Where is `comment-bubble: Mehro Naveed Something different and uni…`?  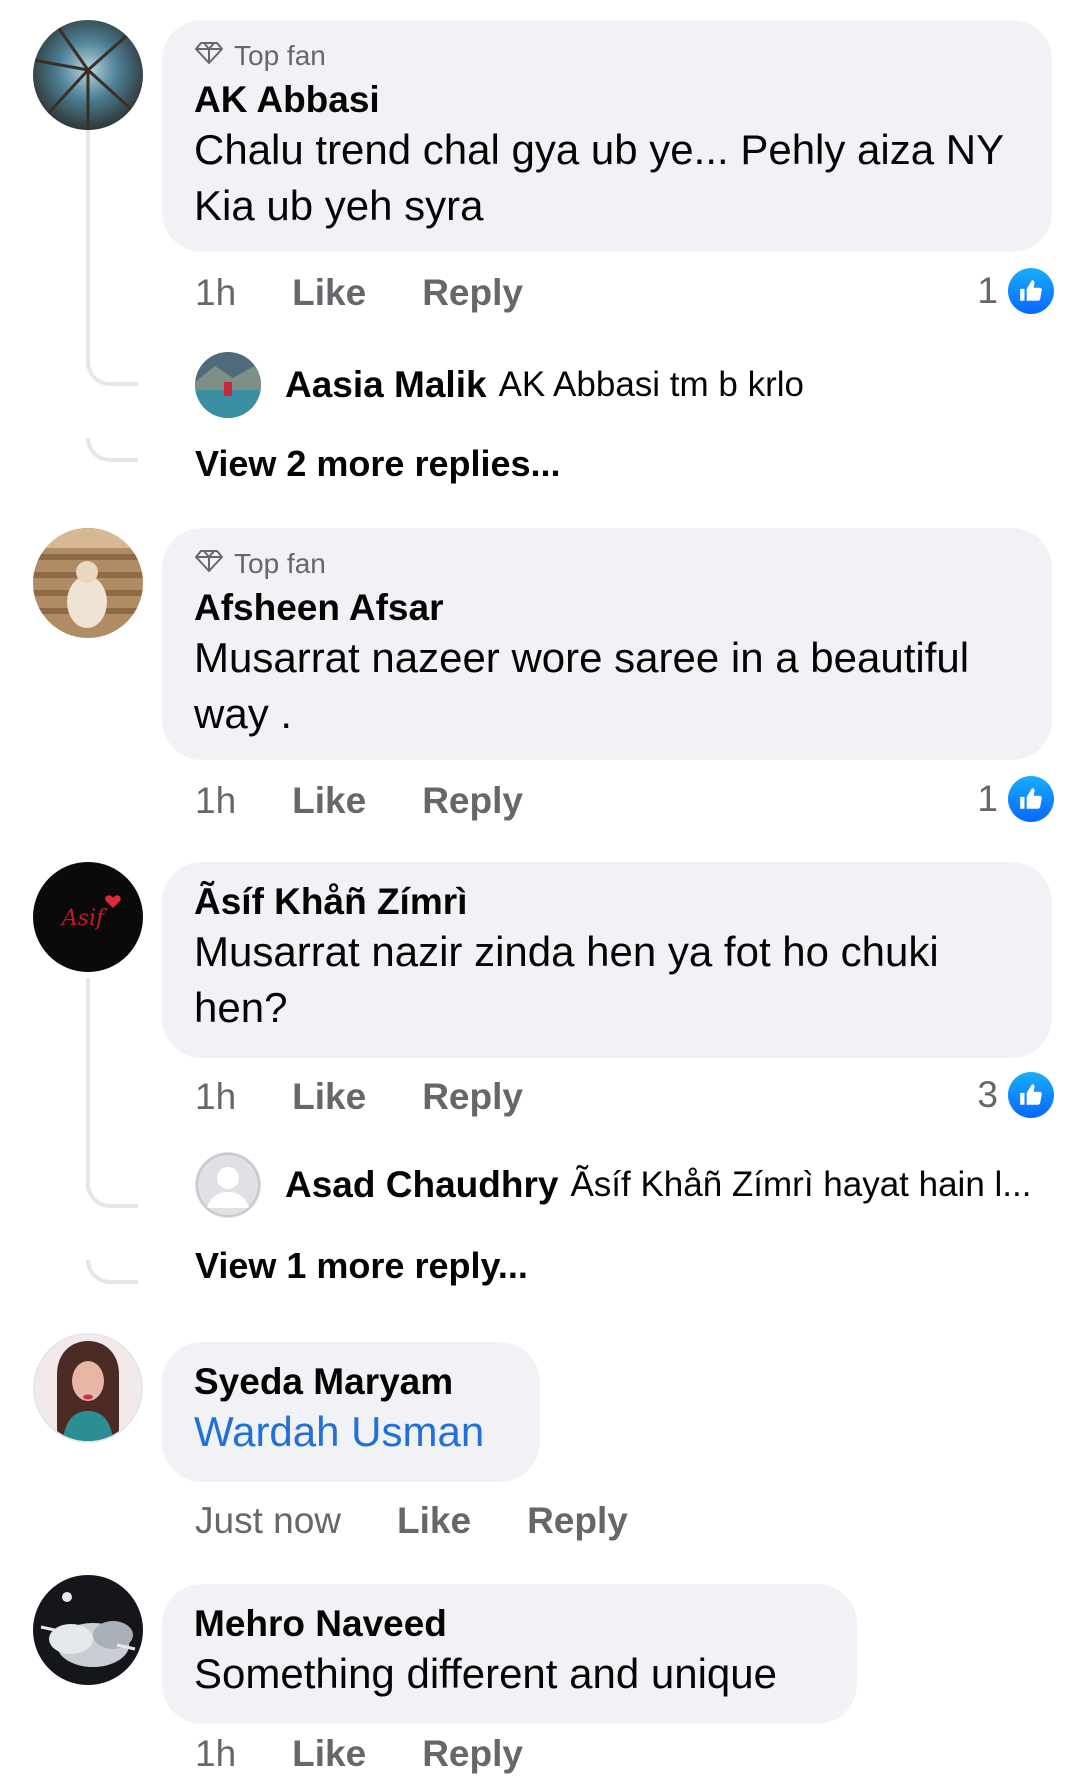 comment-bubble: Mehro Naveed Something different and uni… is located at coordinates (509, 1654).